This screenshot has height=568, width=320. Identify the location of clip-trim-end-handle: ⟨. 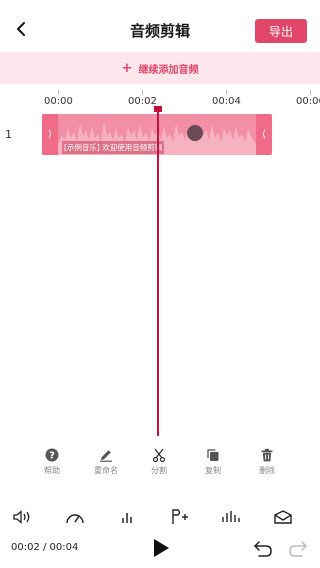
(264, 134).